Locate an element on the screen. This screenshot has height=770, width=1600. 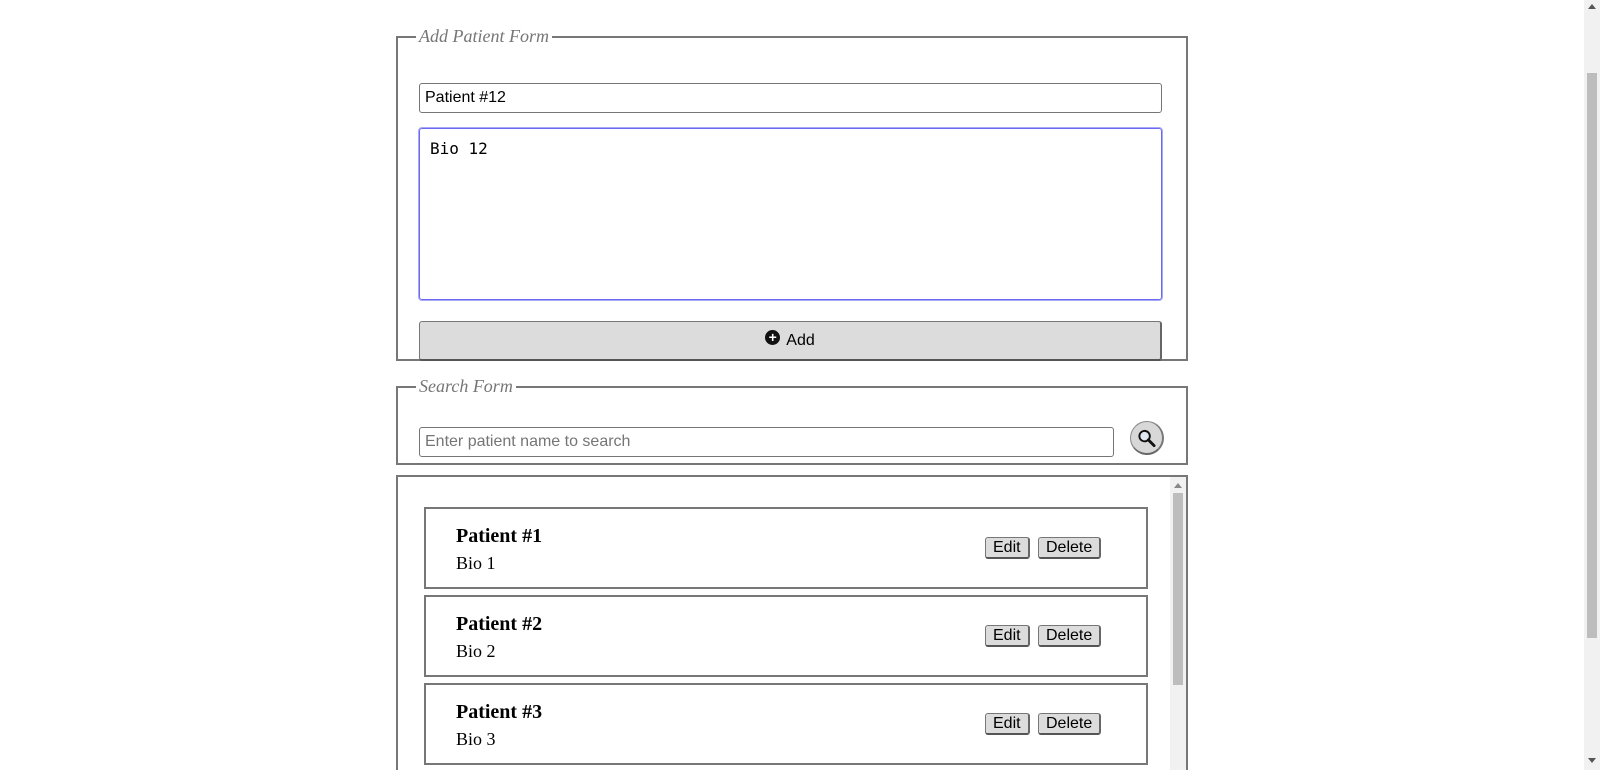
scroll-up-arrow-icon is located at coordinates (1178, 485).